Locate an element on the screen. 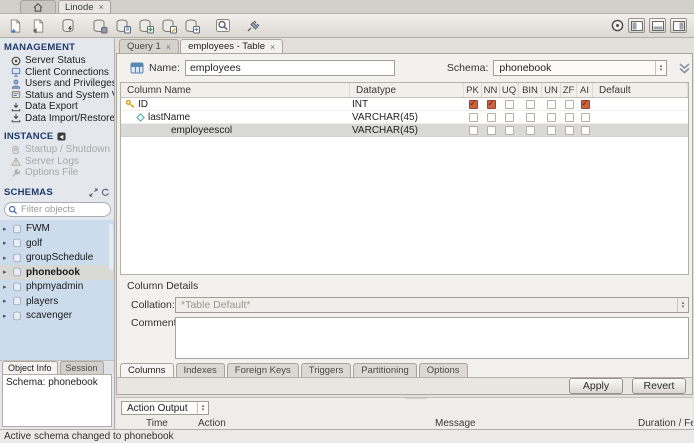 The image size is (694, 443). sidebar-item-server-status: Server Status is located at coordinates (57, 61).